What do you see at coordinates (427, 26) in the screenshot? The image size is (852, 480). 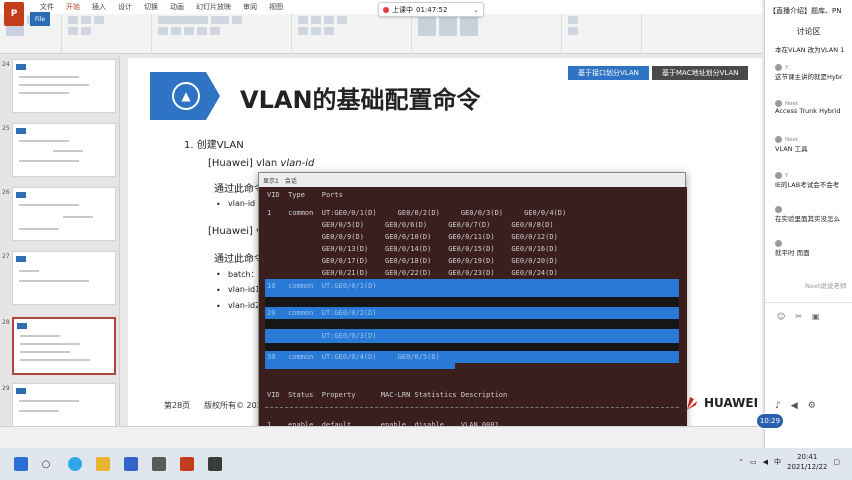 I see `shapes-button` at bounding box center [427, 26].